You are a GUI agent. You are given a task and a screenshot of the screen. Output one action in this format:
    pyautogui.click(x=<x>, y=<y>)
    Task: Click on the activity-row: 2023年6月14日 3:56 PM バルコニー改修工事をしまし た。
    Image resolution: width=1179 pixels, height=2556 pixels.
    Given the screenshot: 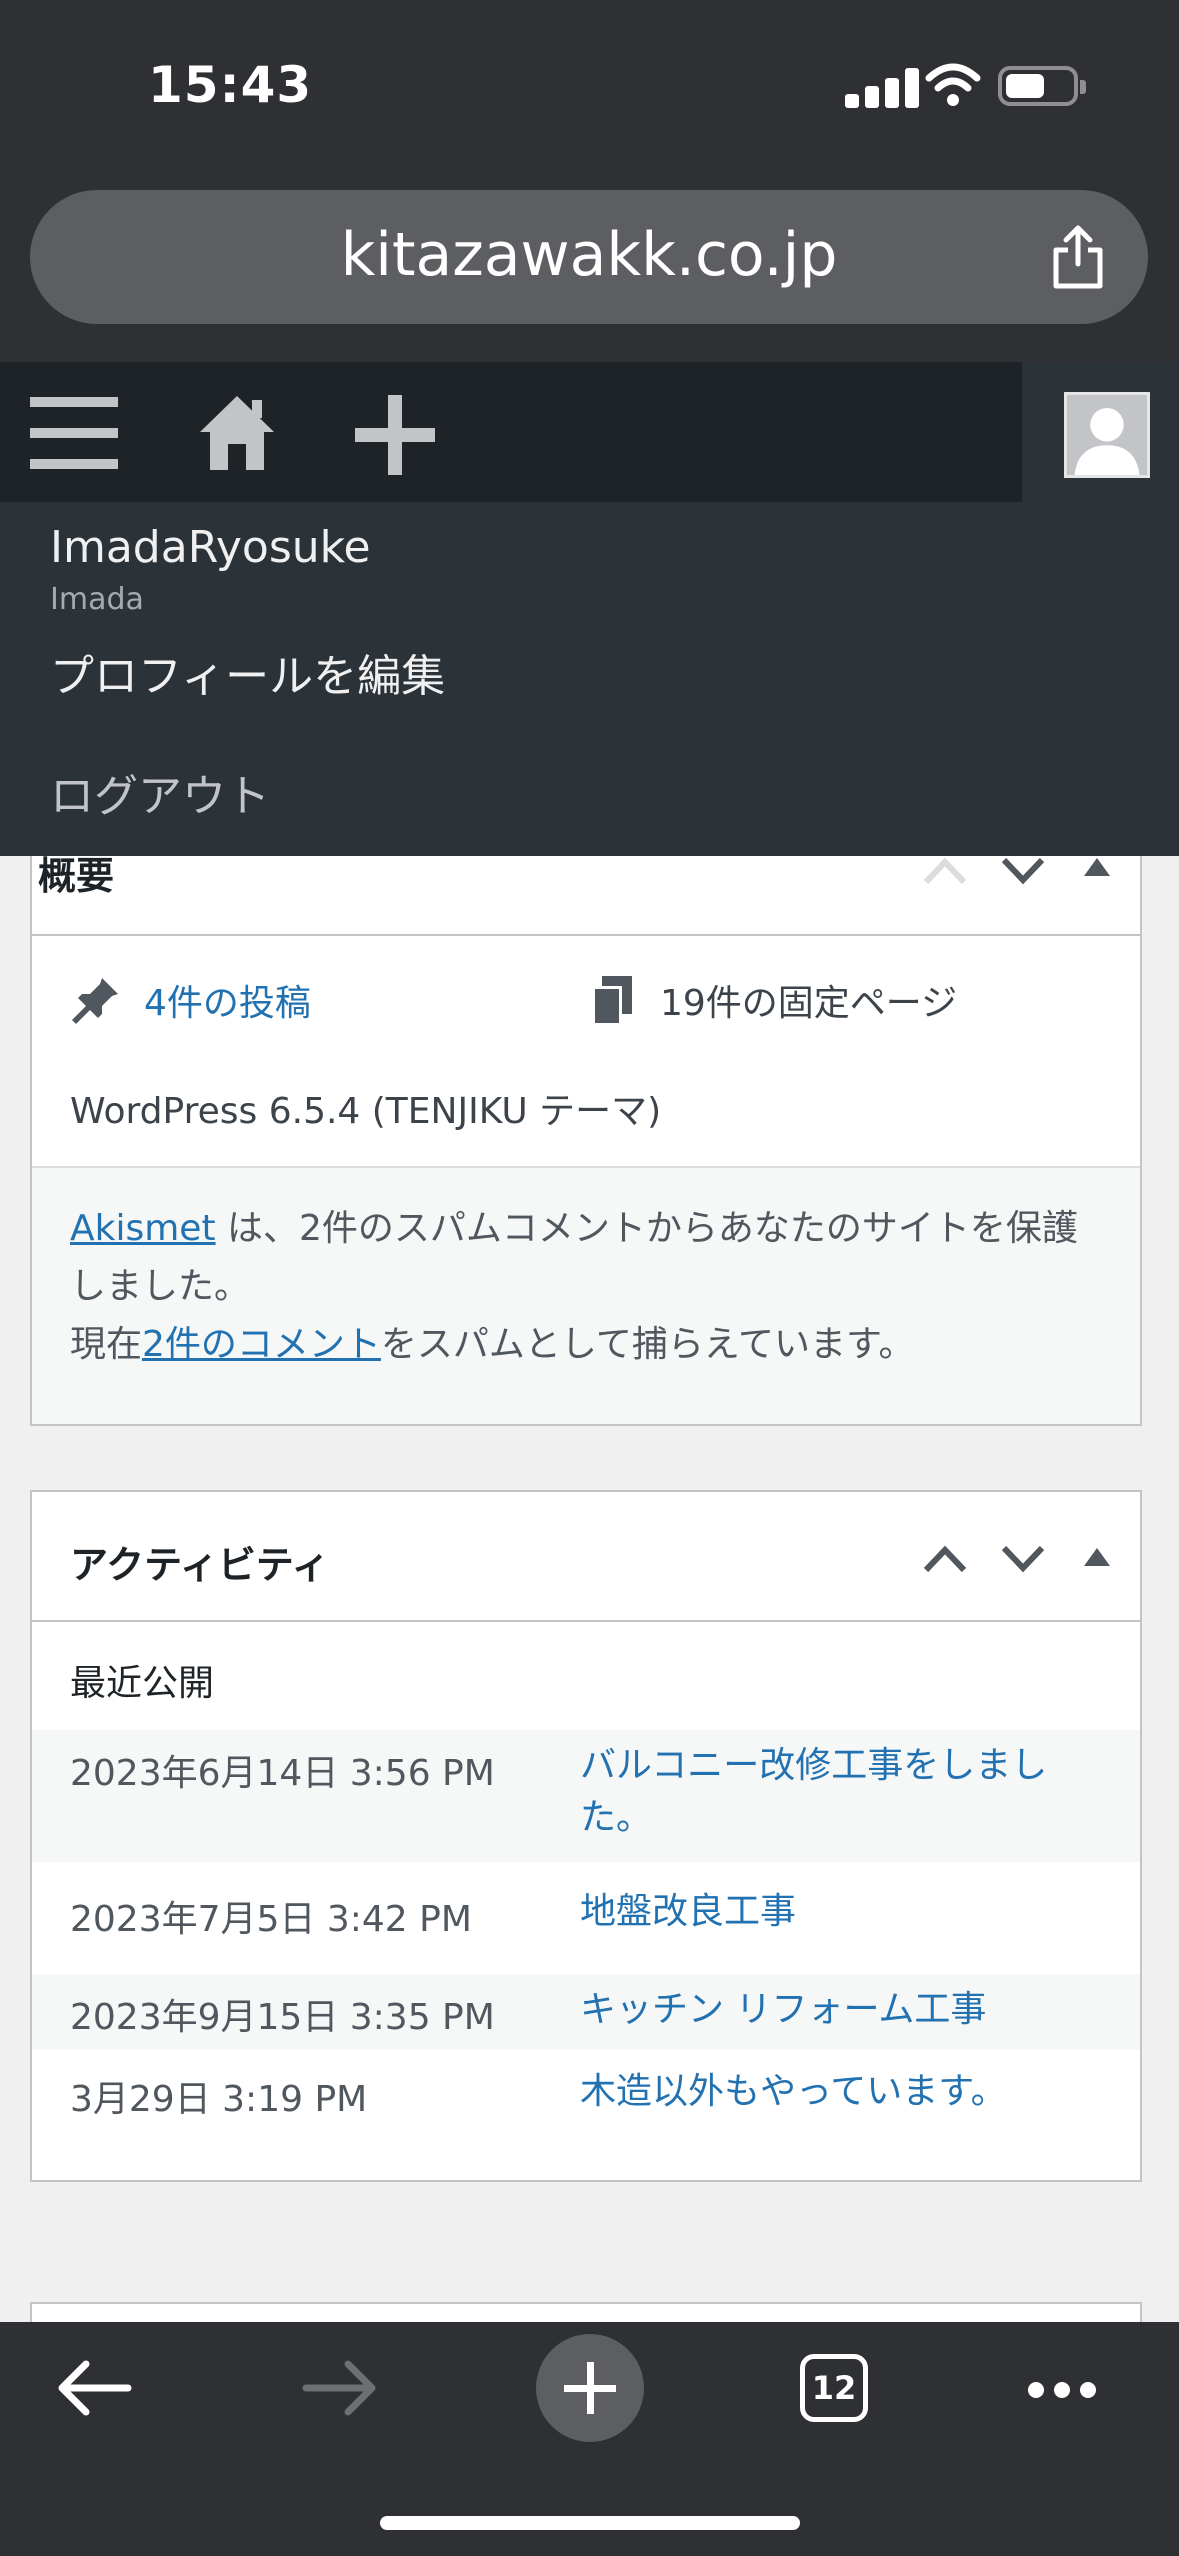 What is the action you would take?
    pyautogui.click(x=586, y=1796)
    